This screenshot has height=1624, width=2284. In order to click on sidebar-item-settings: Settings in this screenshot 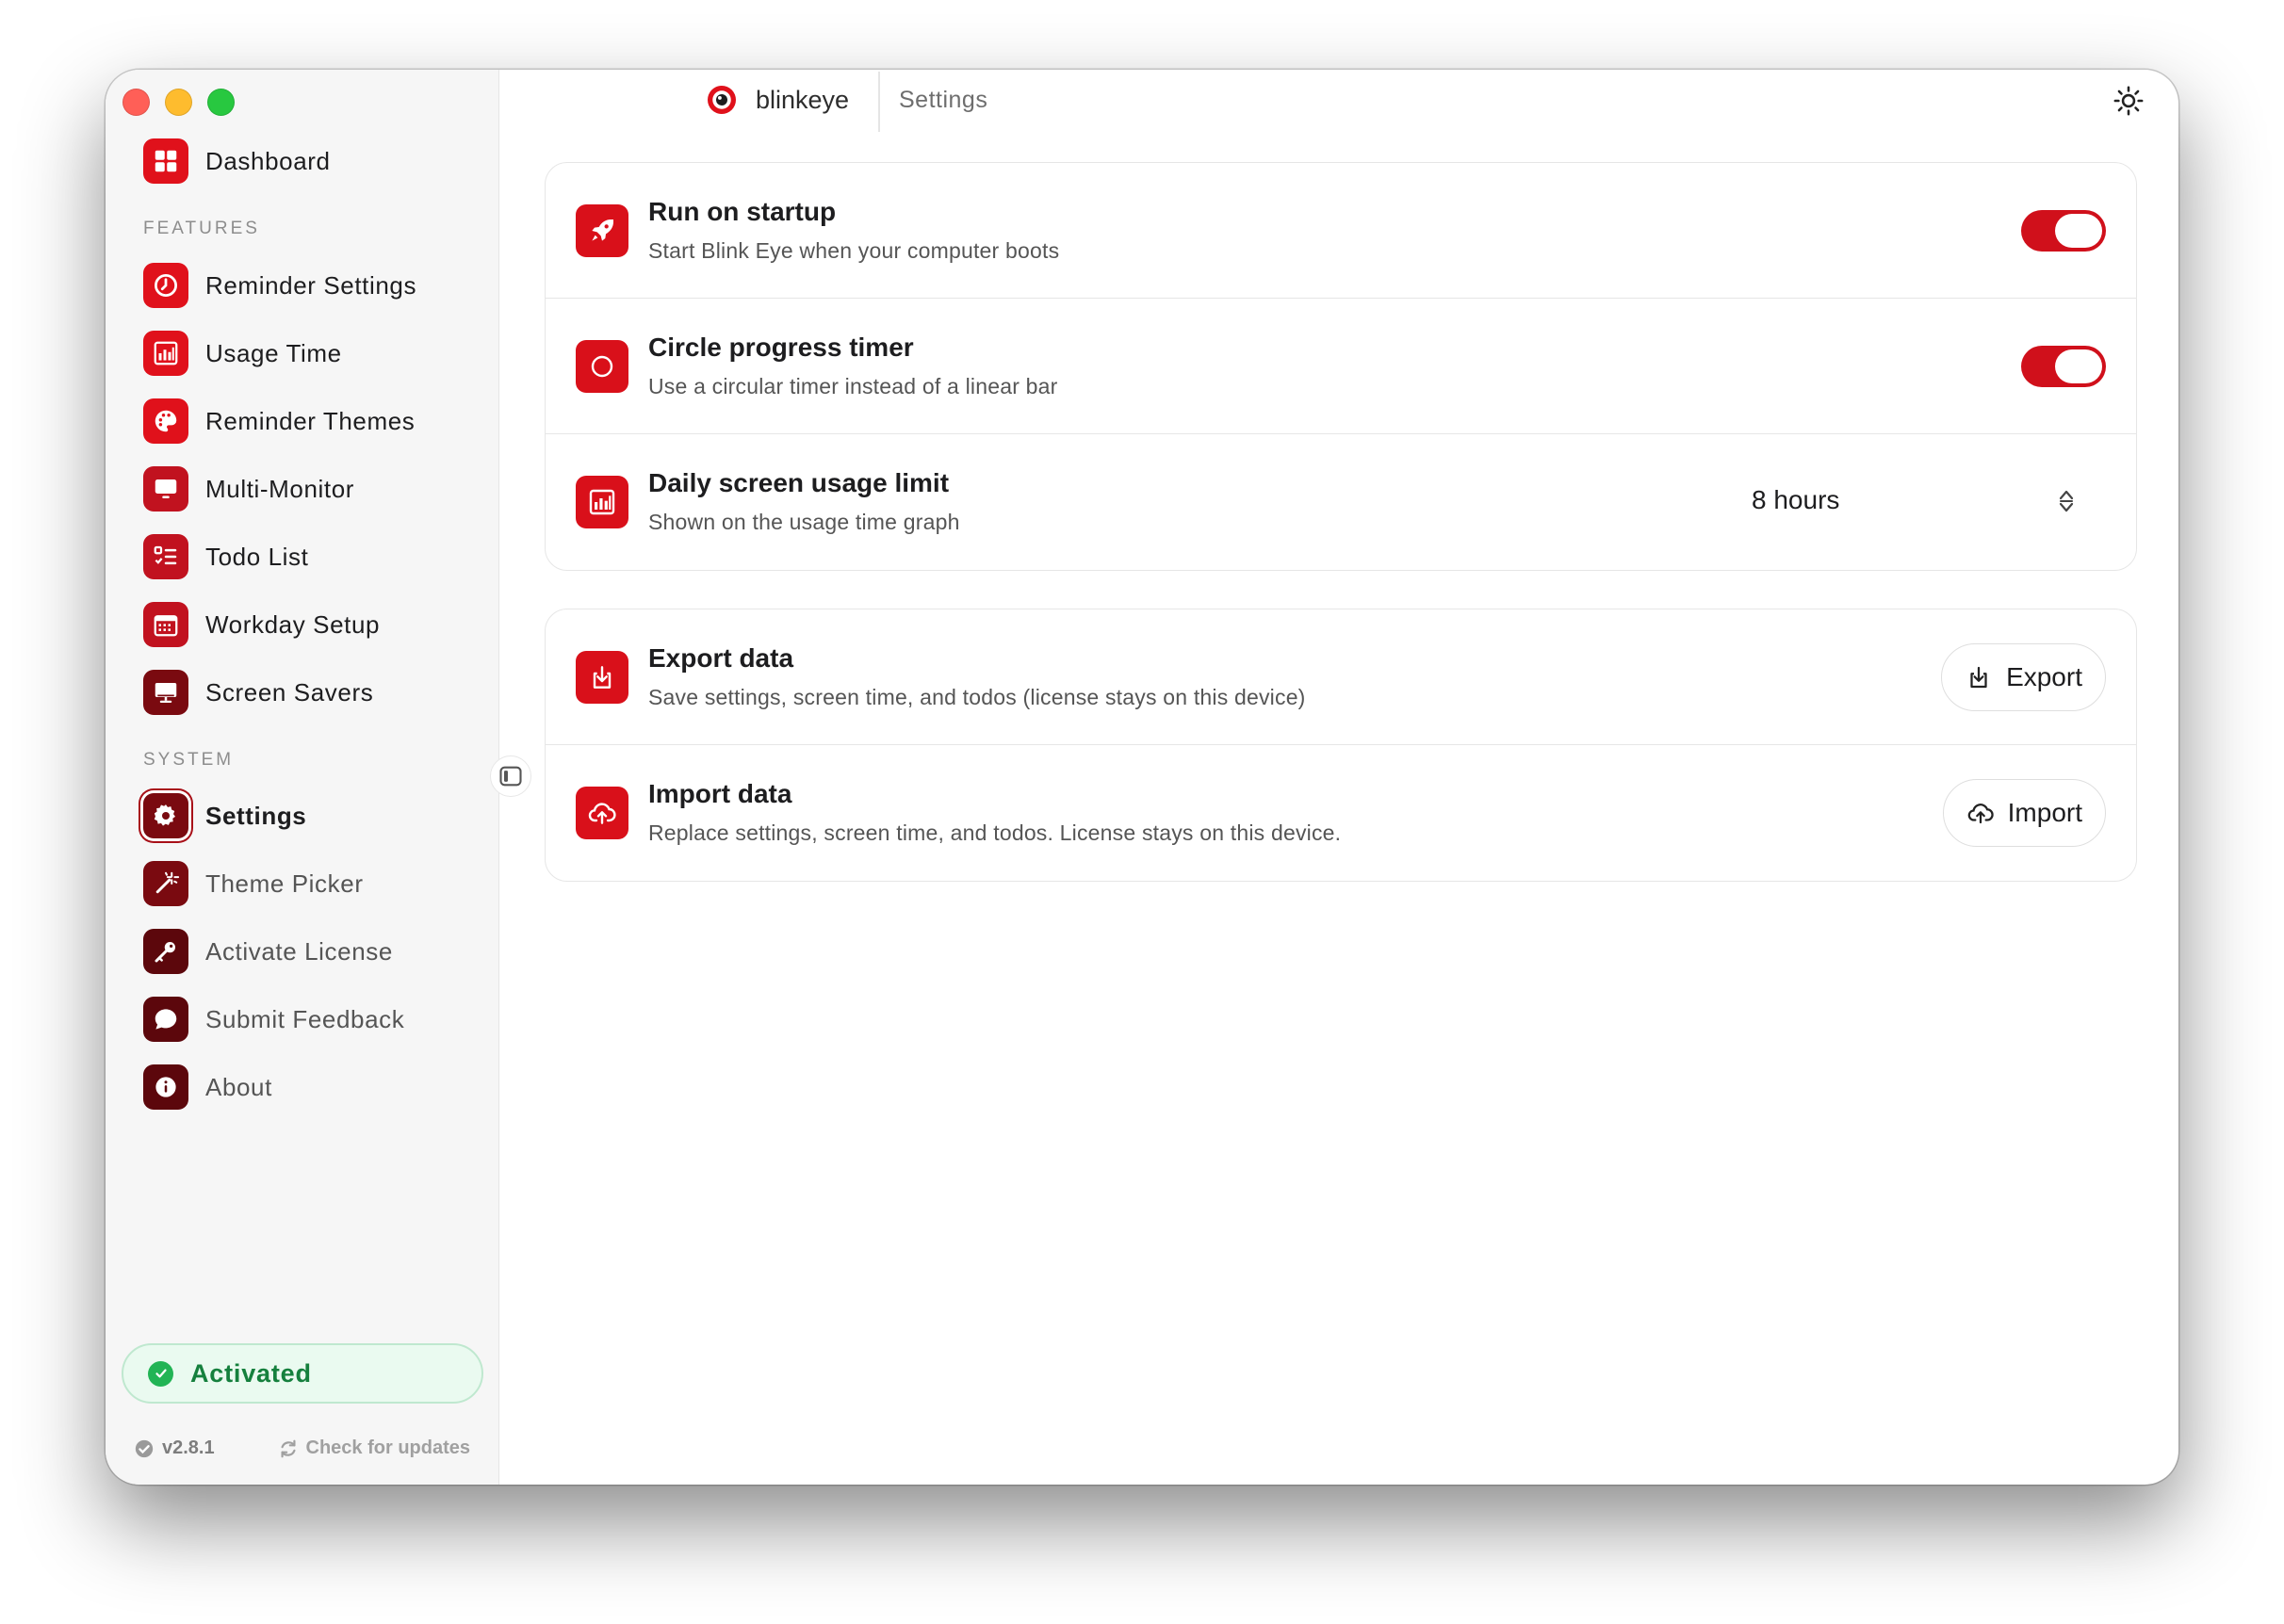, I will do `click(303, 815)`.